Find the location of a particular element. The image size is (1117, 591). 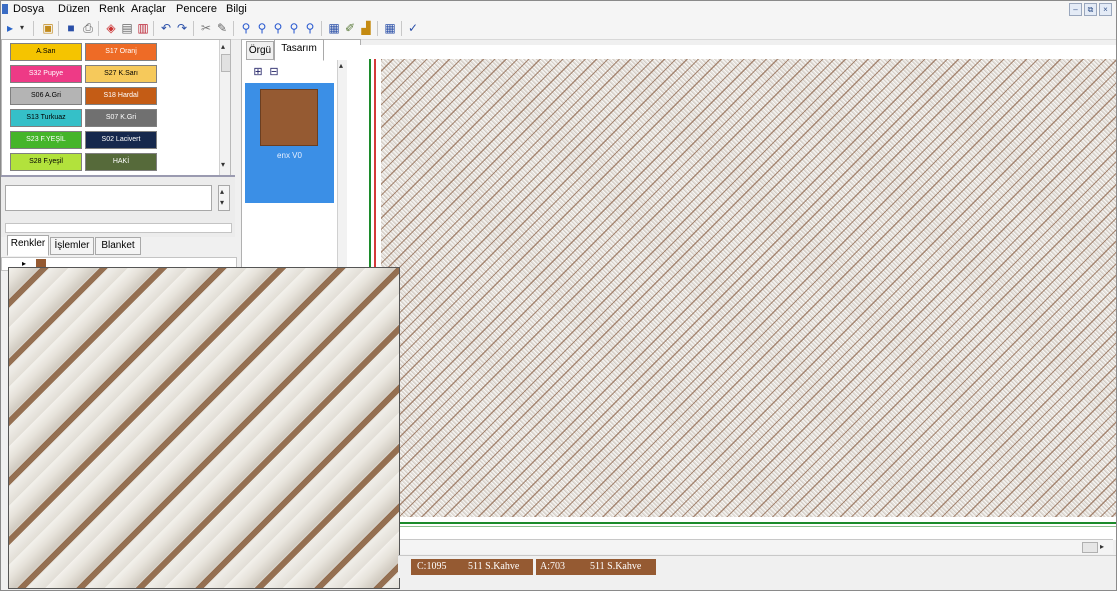

color-swatch: S32 Pupye is located at coordinates (46, 74).